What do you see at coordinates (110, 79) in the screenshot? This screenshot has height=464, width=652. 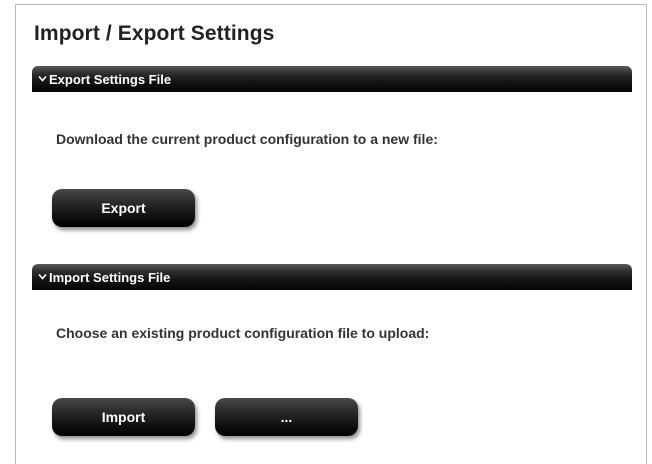 I see `export-section-title: Export Settings File` at bounding box center [110, 79].